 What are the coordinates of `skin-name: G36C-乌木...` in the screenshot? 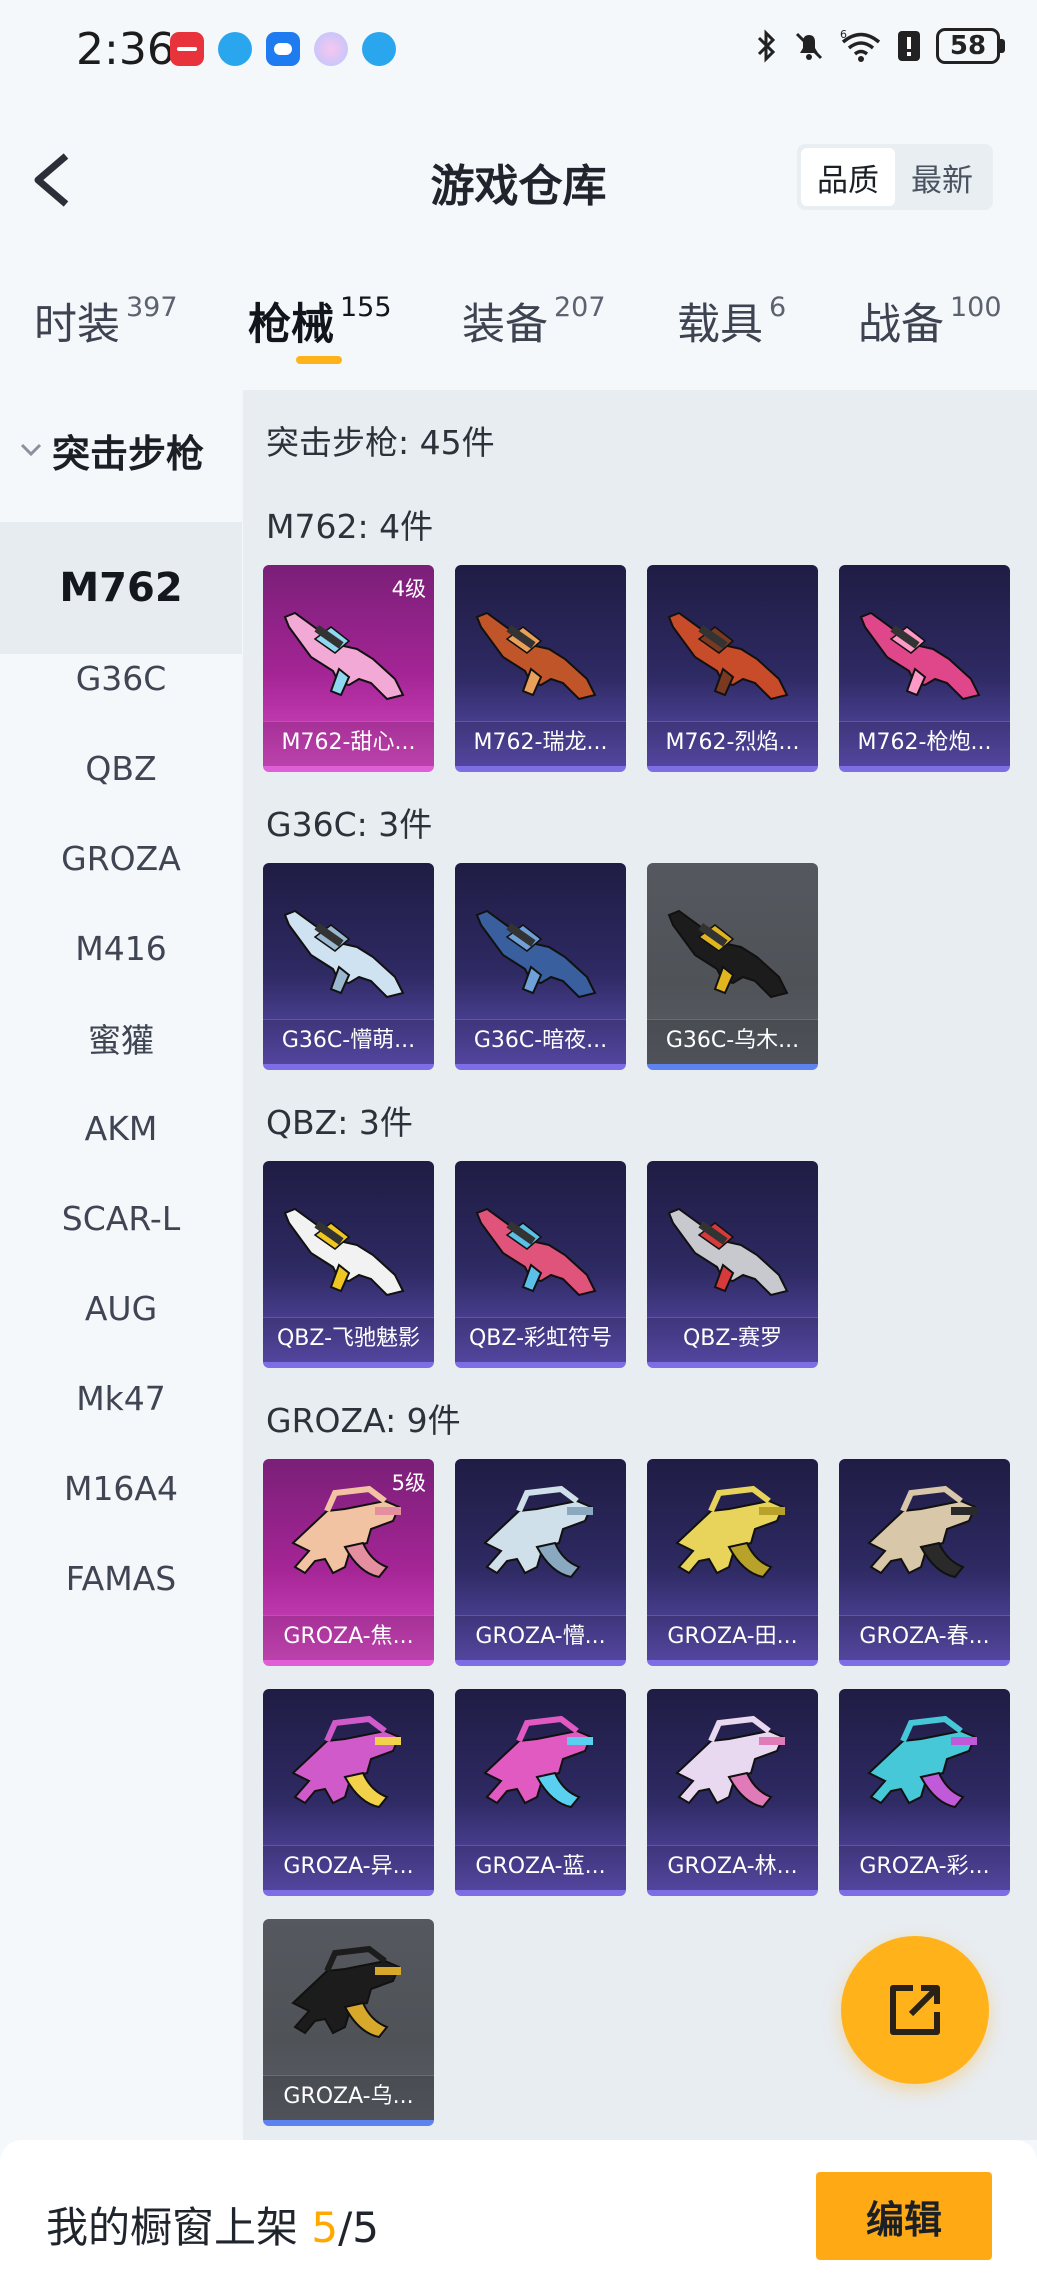 It's located at (732, 1041).